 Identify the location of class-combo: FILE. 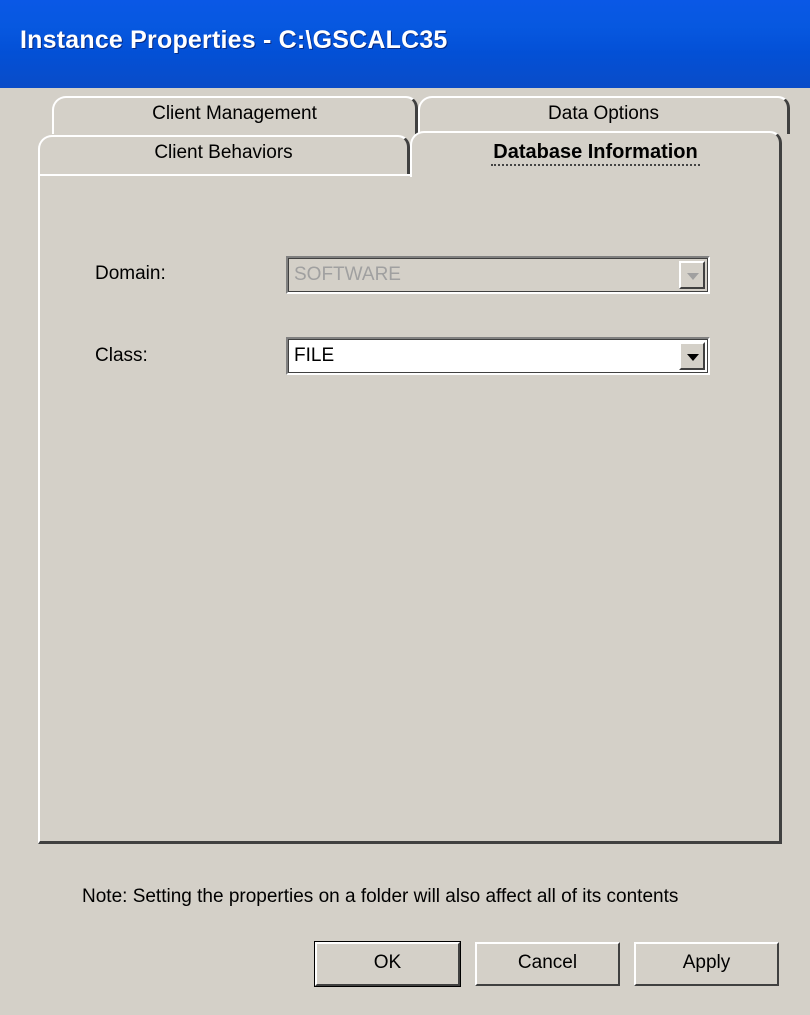
(498, 356).